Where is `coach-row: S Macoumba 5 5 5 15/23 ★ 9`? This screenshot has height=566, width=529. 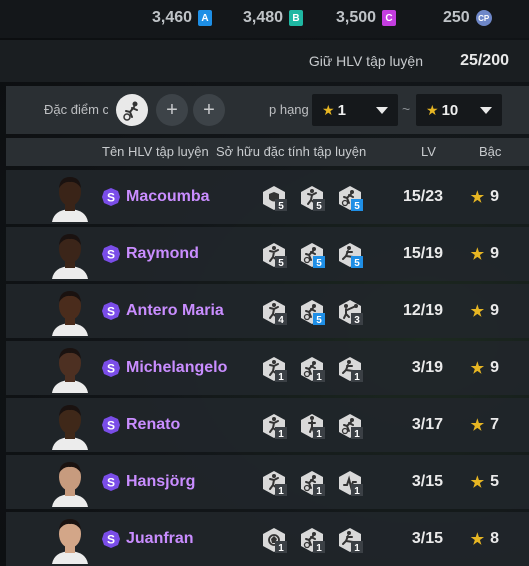
coach-row: S Macoumba 5 5 5 15/23 ★ 9 is located at coordinates (267, 197).